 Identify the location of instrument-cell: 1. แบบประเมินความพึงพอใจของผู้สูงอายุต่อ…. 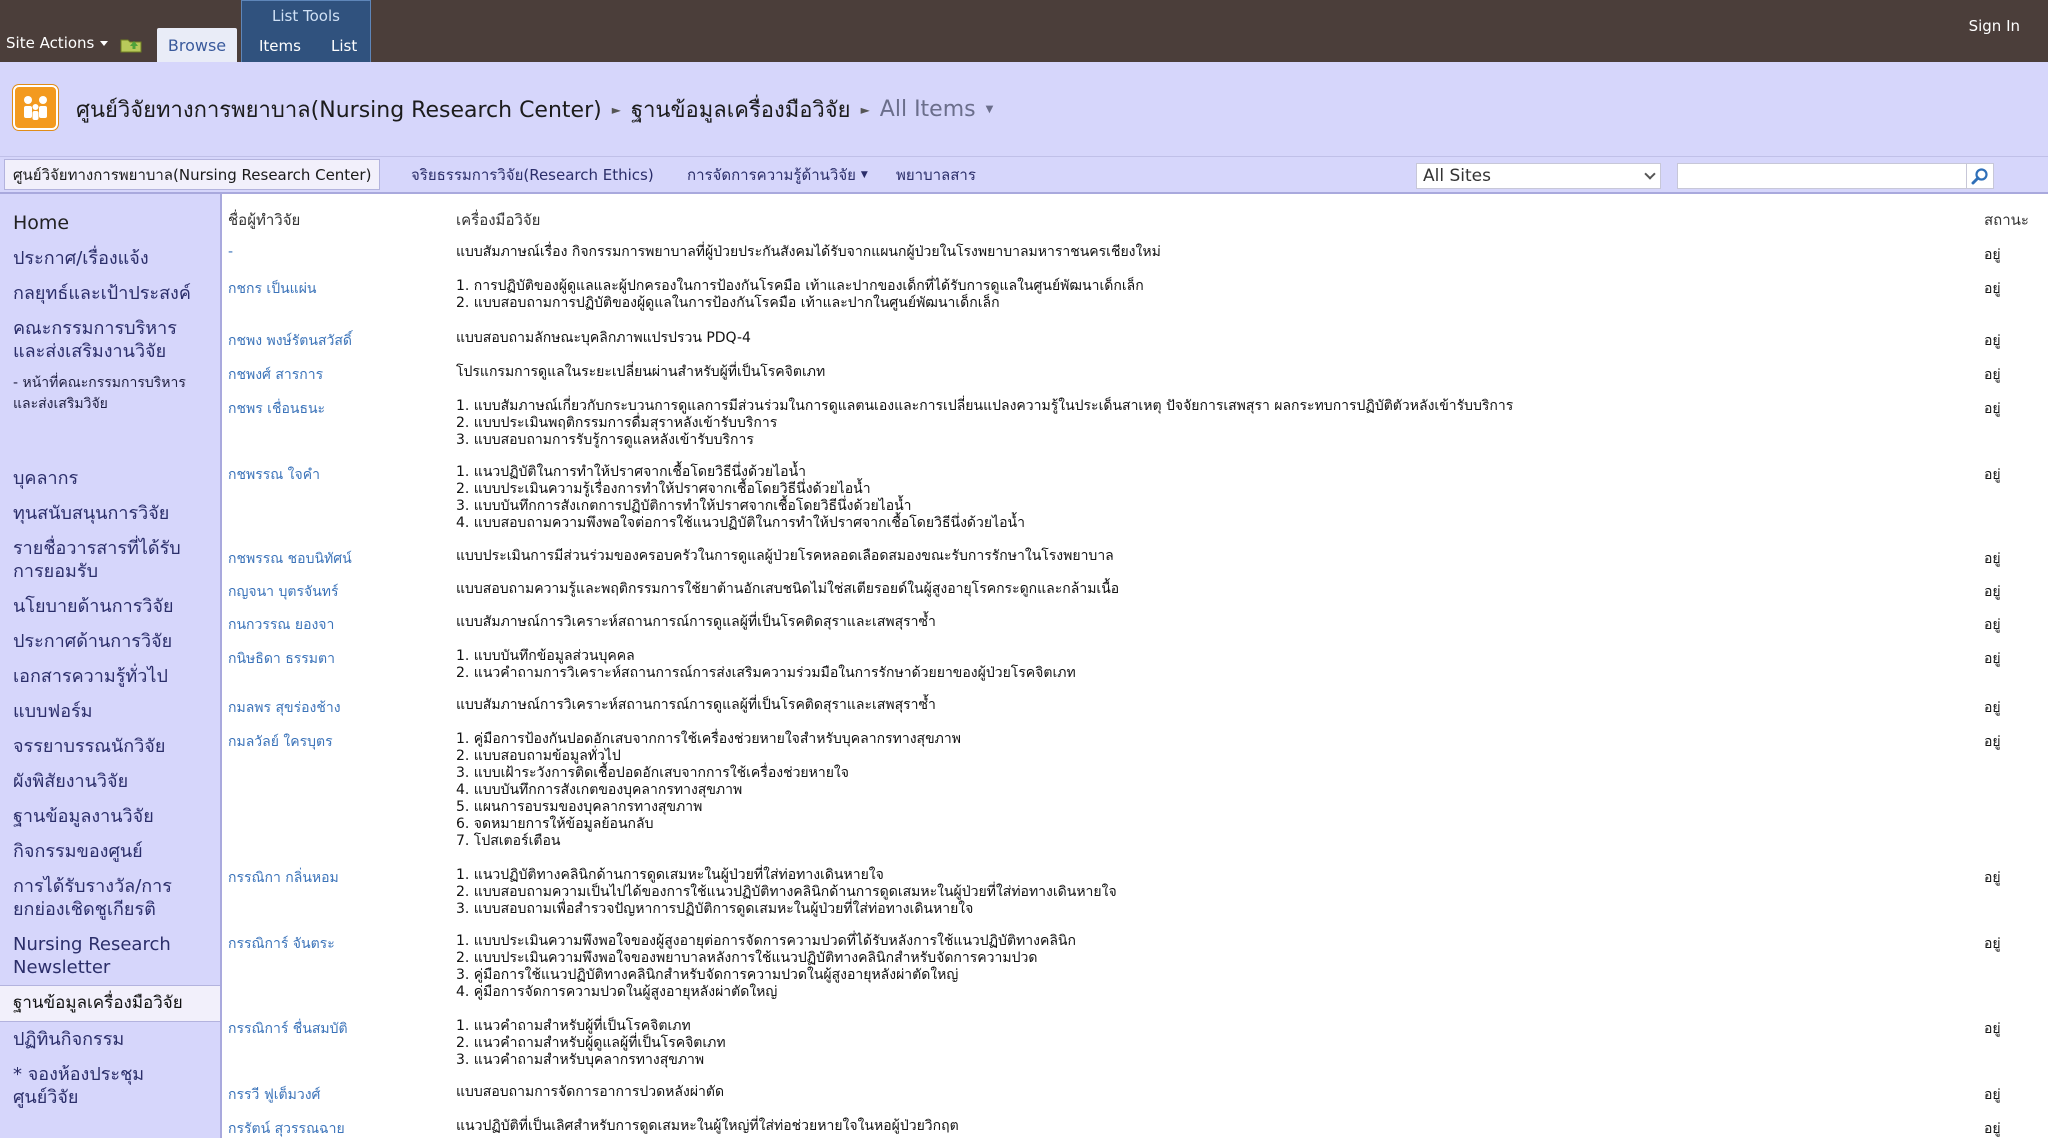
(766, 967).